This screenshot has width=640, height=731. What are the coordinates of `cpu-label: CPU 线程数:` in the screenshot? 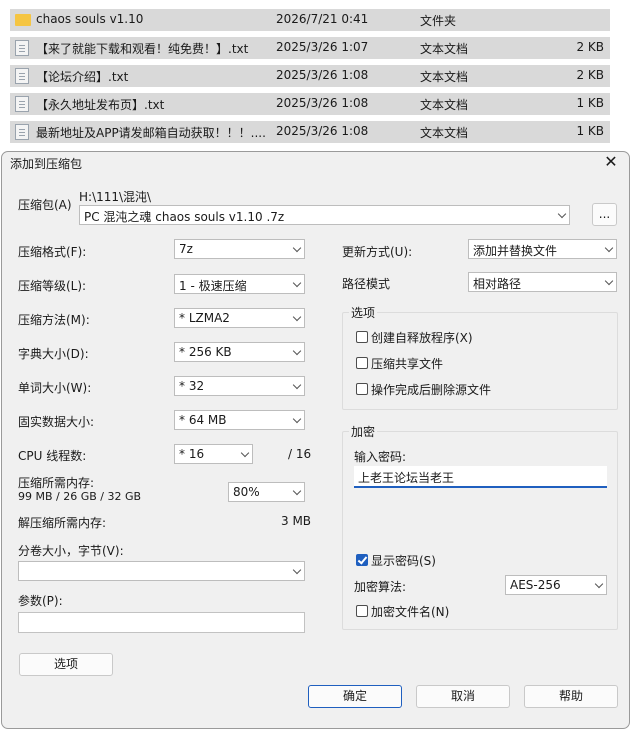 It's located at (52, 456).